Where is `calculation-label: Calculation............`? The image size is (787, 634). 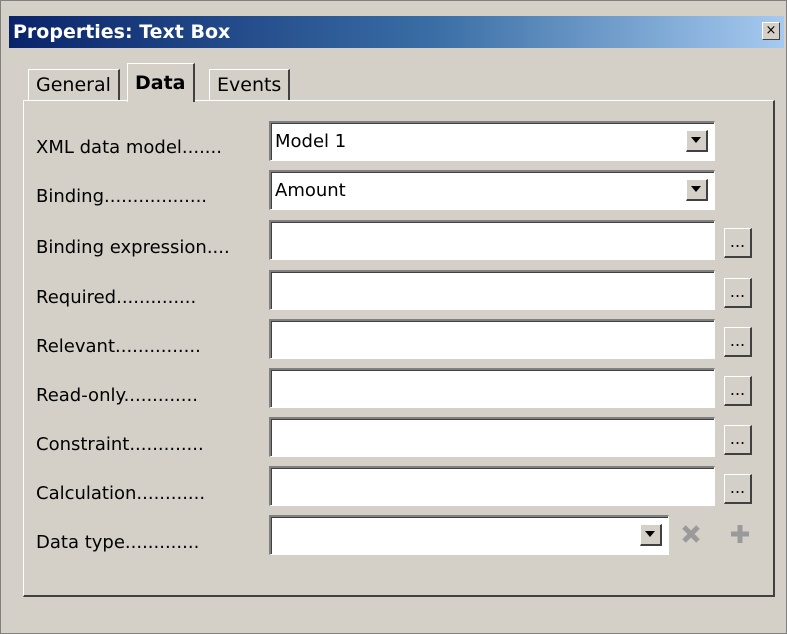
calculation-label: Calculation............ is located at coordinates (121, 493).